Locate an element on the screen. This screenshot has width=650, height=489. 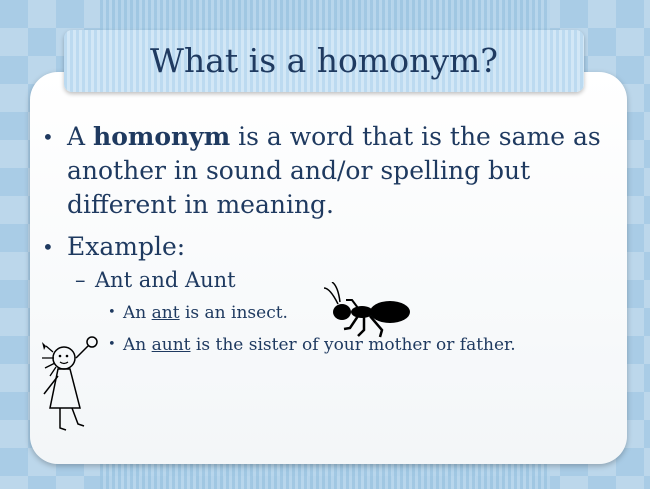
slide-title: What is a homonym? is located at coordinates (324, 60).